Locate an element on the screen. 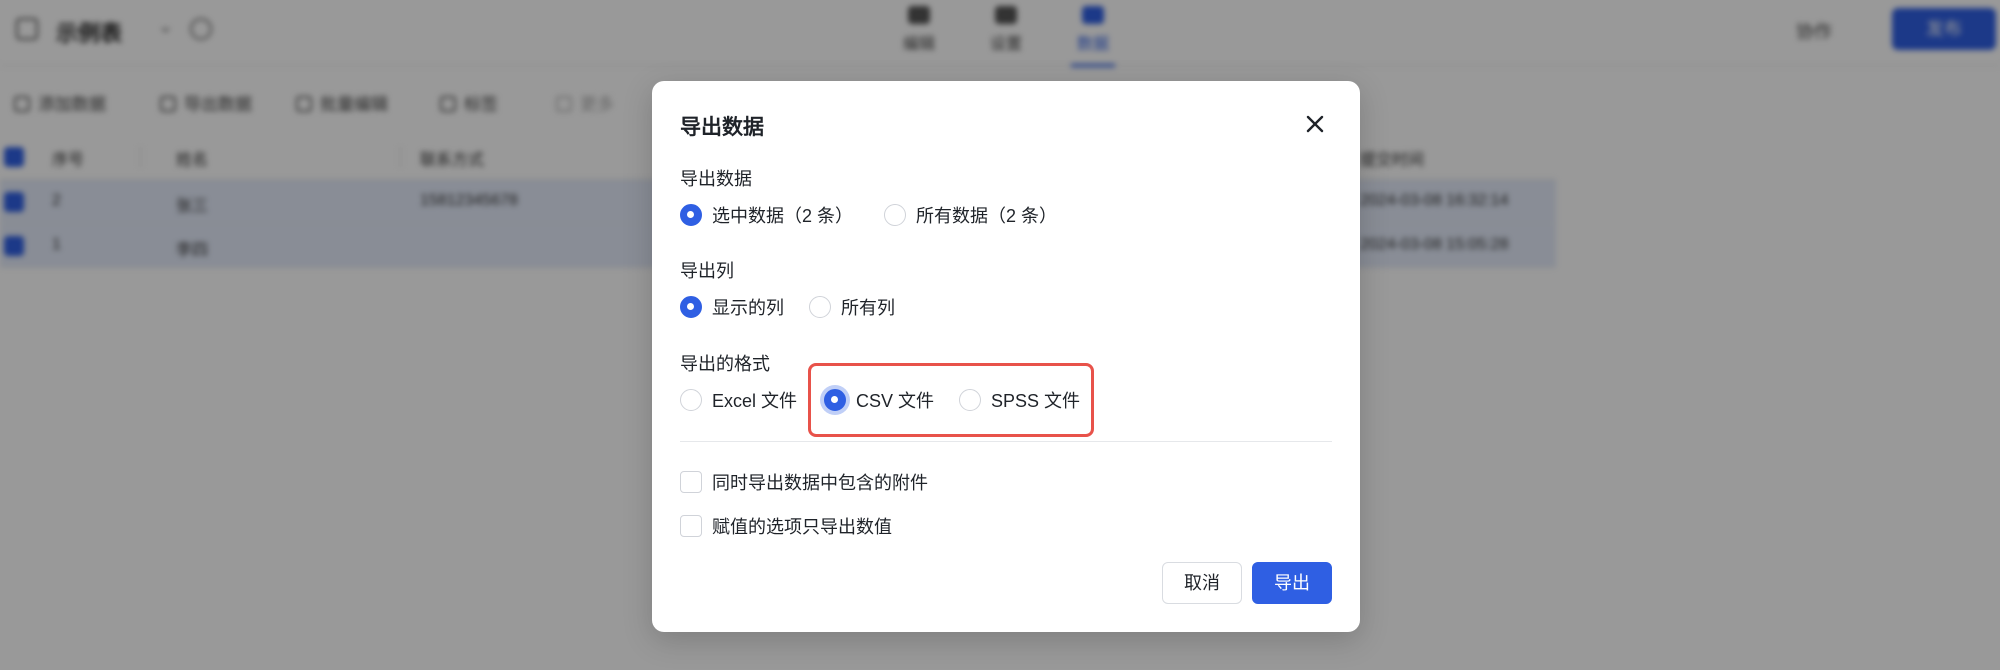 Image resolution: width=2000 pixels, height=670 pixels. checkbox-values-only: 赋值的选项只导出数值 is located at coordinates (786, 526).